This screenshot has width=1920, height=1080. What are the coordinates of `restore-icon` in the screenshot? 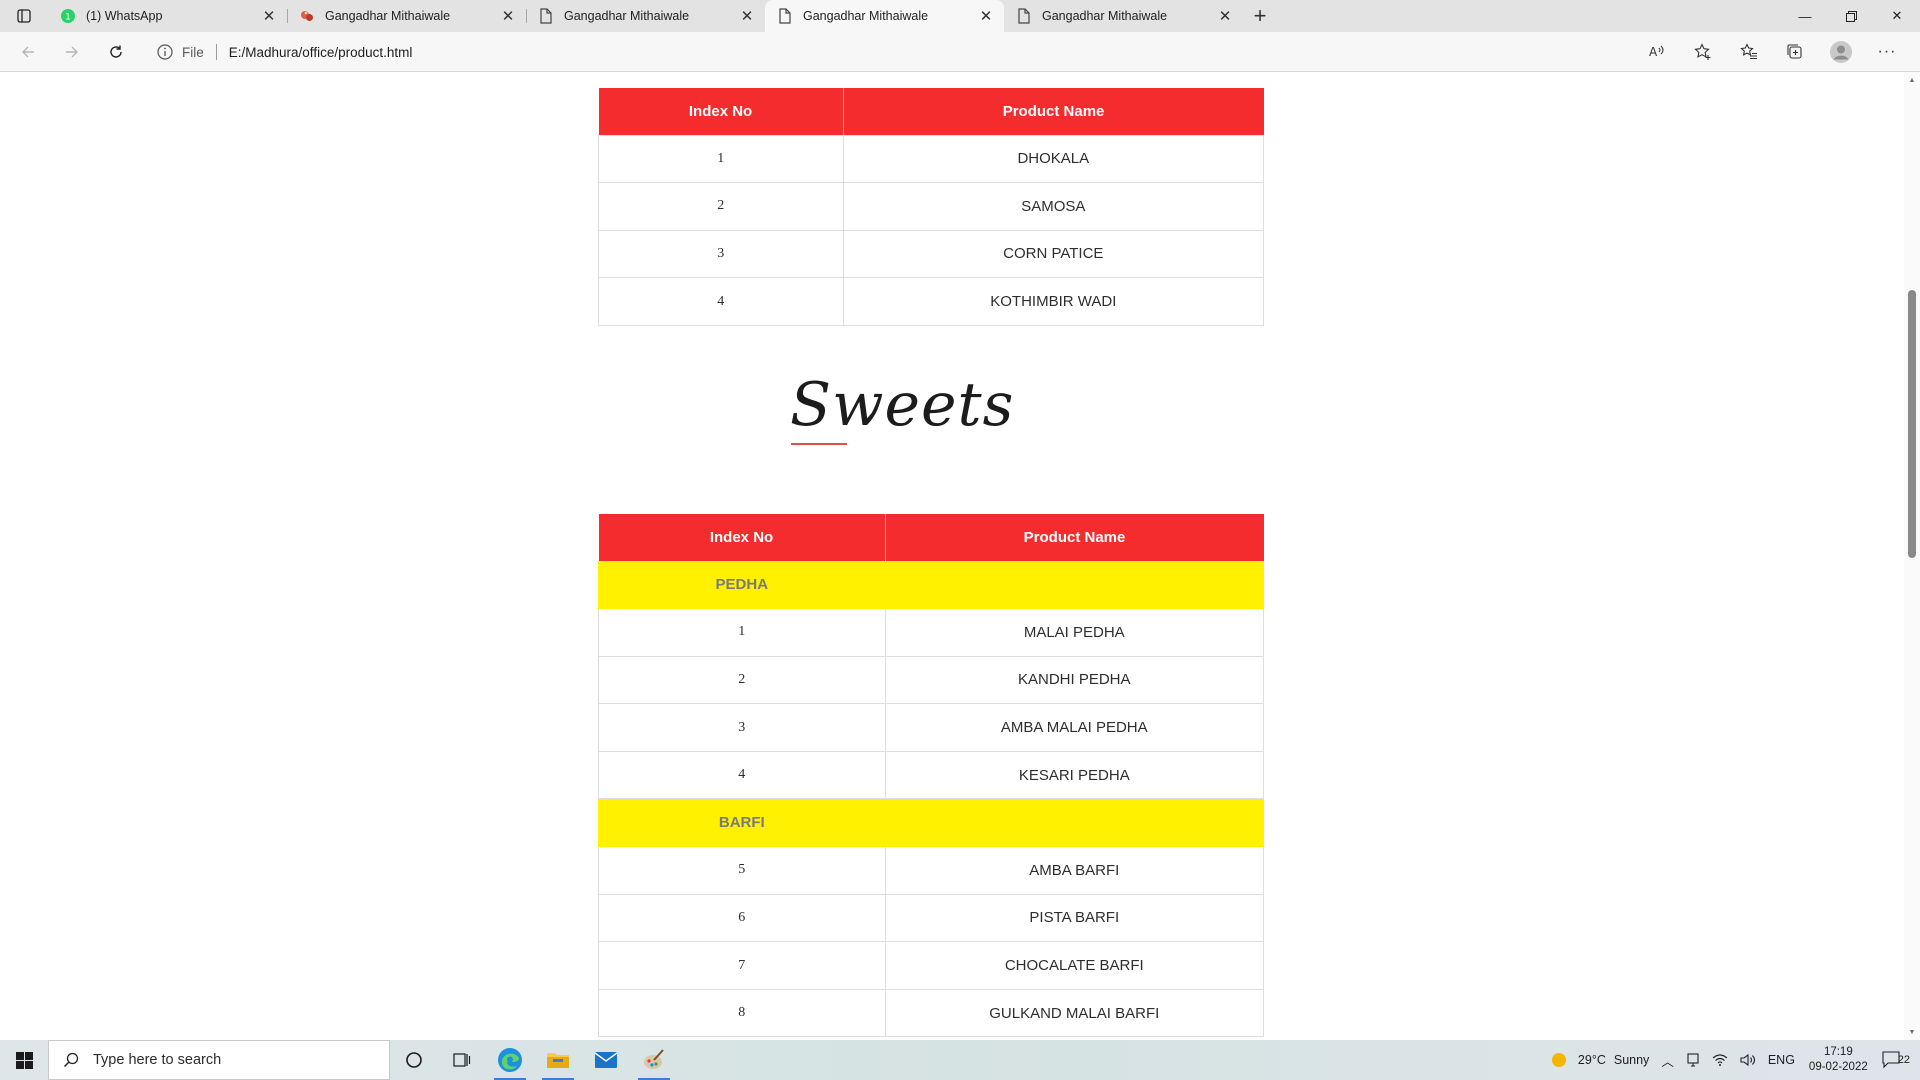 It's located at (1851, 16).